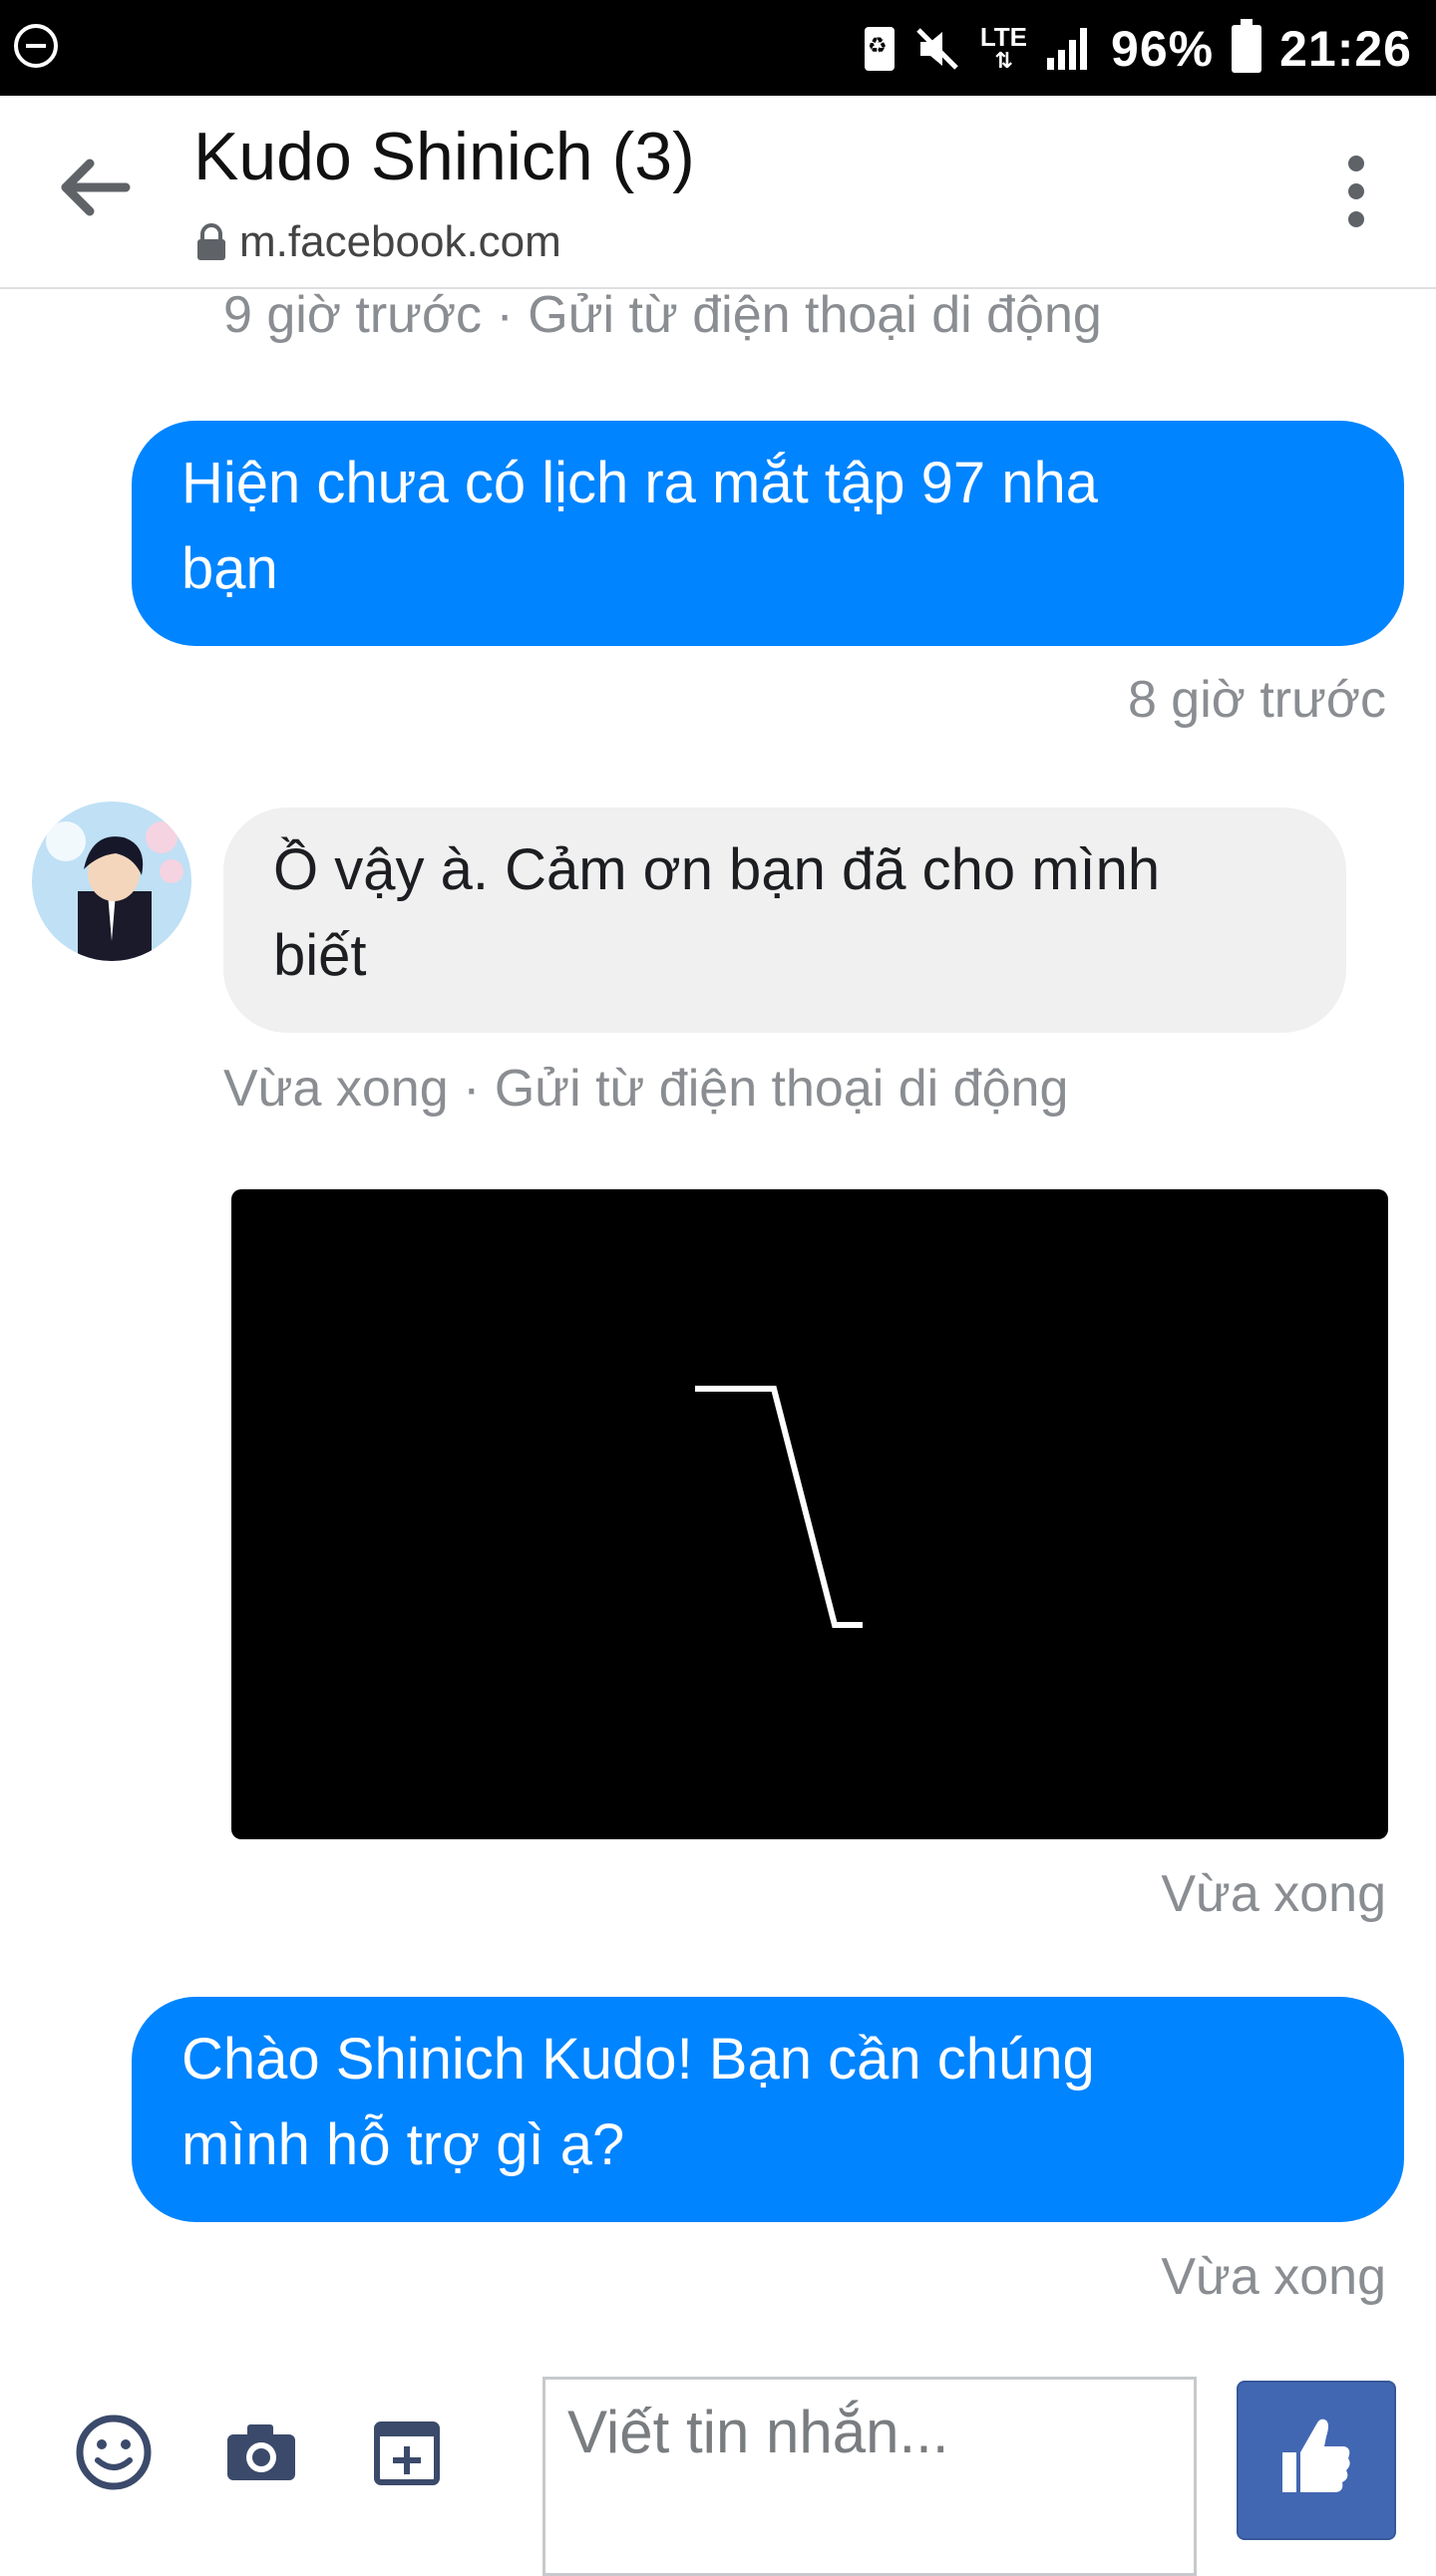 This screenshot has height=2576, width=1436. Describe the element at coordinates (1163, 49) in the screenshot. I see `battery-percent: 96%` at that location.